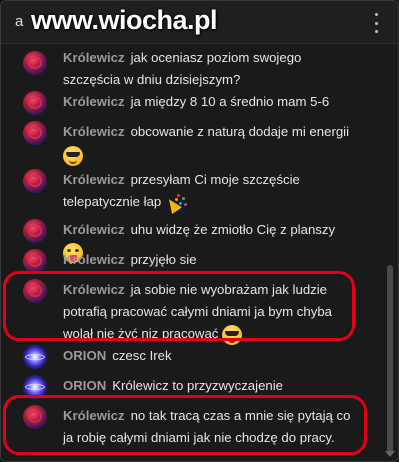 The width and height of the screenshot is (399, 462). What do you see at coordinates (230, 101) in the screenshot?
I see `message-text: ja między 8 10 a średnio mam 5-6` at bounding box center [230, 101].